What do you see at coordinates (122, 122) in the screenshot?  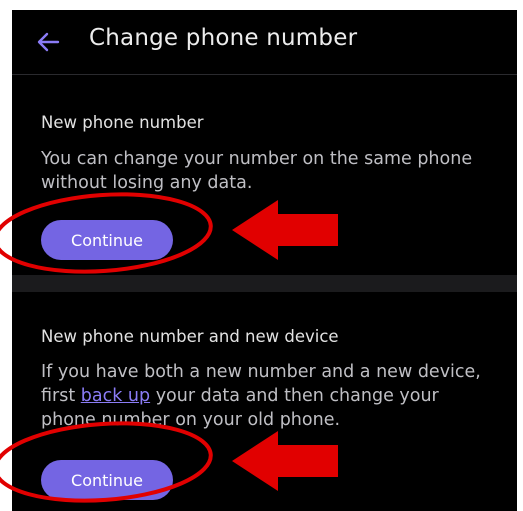 I see `section-heading: New phone number` at bounding box center [122, 122].